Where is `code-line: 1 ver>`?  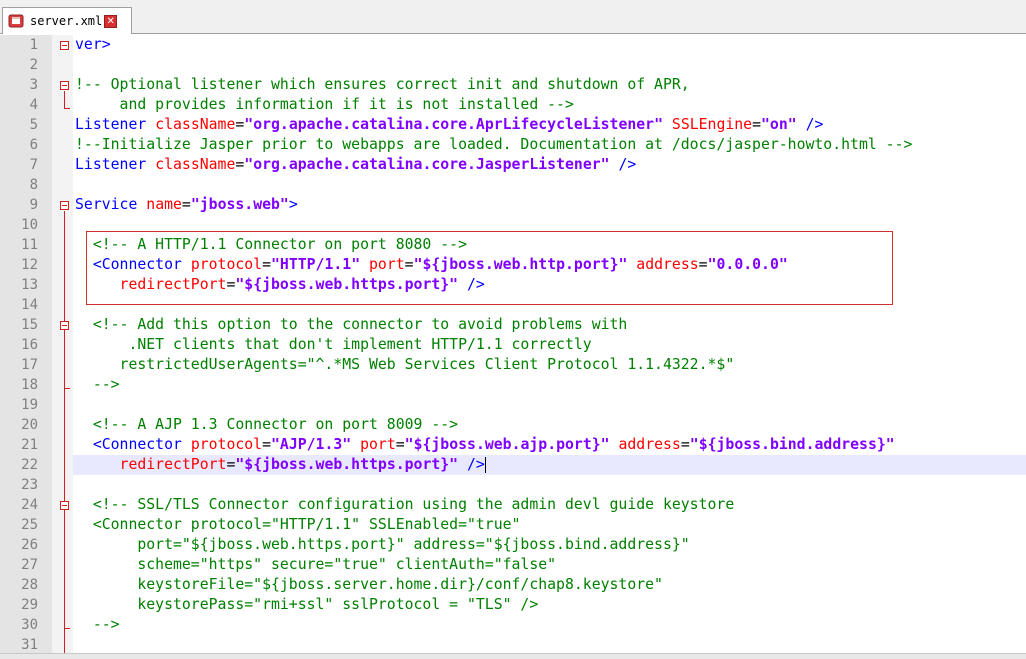 code-line: 1 ver> is located at coordinates (513, 45).